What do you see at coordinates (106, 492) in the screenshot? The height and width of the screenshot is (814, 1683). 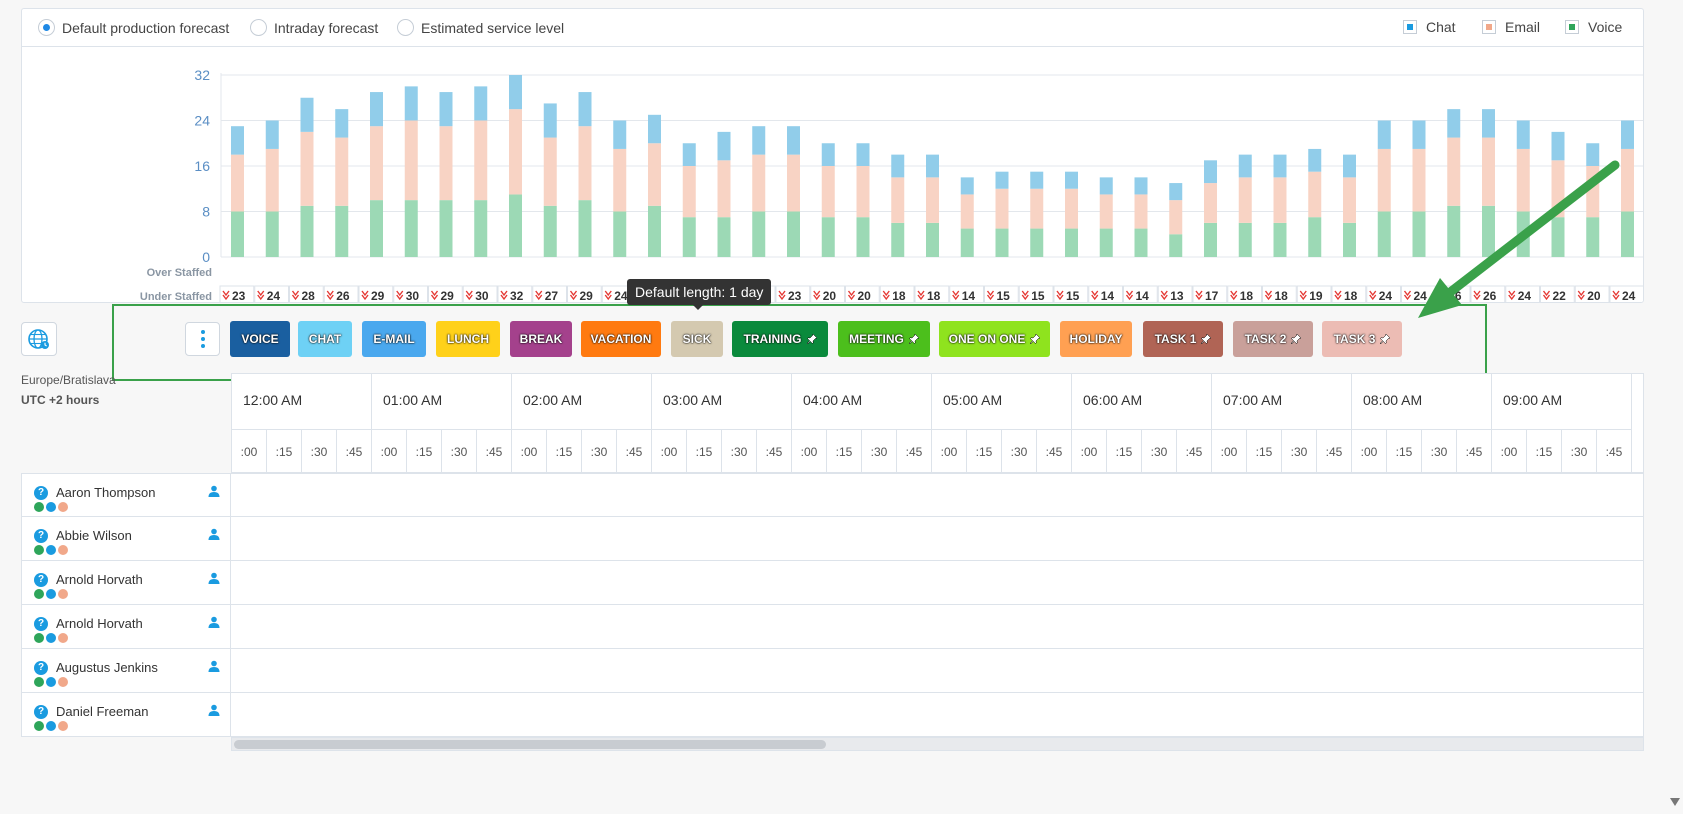 I see `agent-name: Aaron Thompson` at bounding box center [106, 492].